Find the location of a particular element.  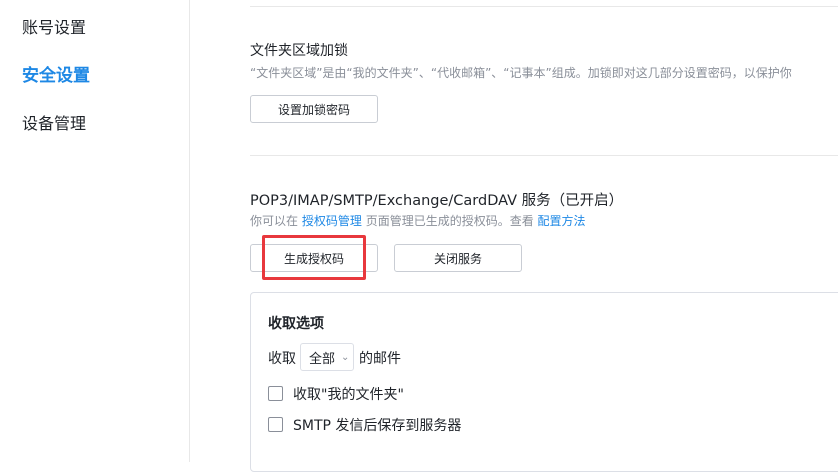

mail-service-description: 你可以在 授权码管理 页面管理已生成的授权码。查看 配置方法 is located at coordinates (418, 220).